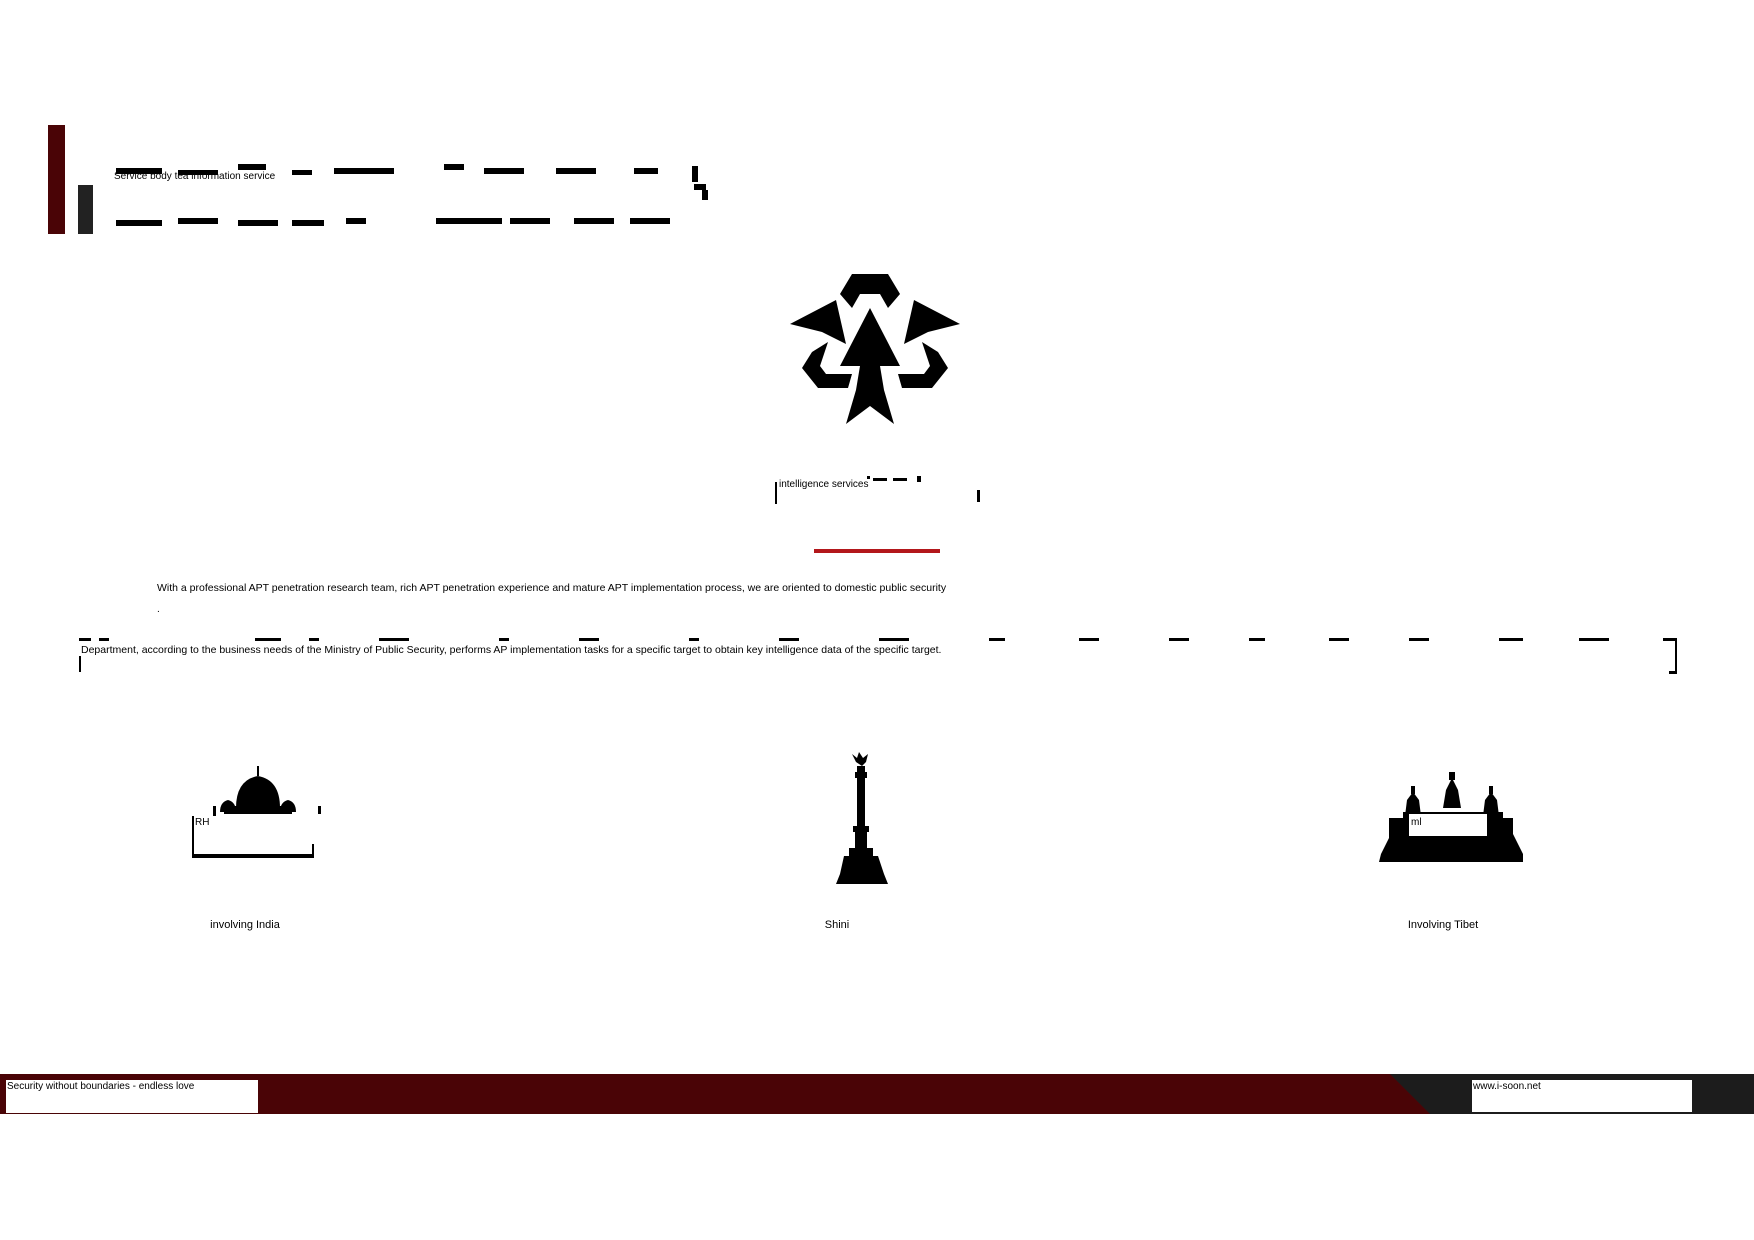 The height and width of the screenshot is (1240, 1754). I want to click on mosque-icon, so click(256, 812).